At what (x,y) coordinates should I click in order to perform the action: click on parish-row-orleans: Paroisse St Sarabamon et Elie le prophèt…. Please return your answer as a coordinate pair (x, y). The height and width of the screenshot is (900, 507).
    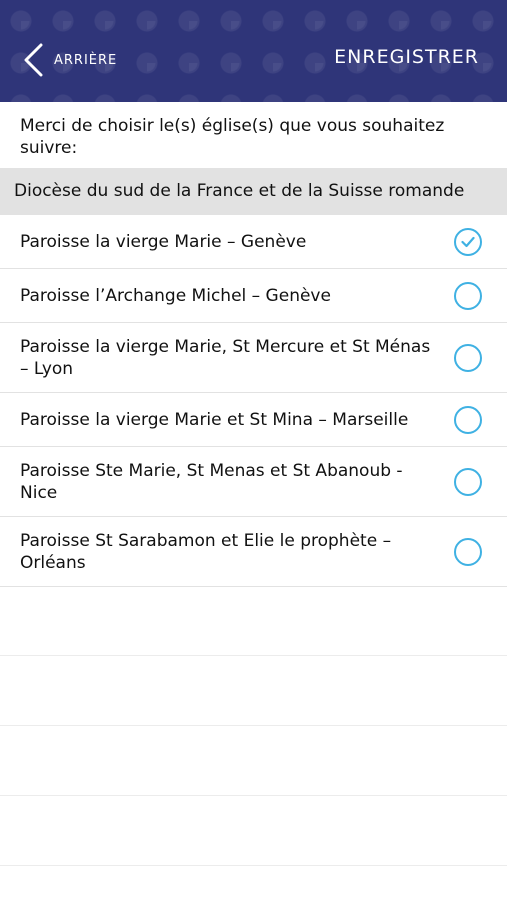
    Looking at the image, I should click on (253, 552).